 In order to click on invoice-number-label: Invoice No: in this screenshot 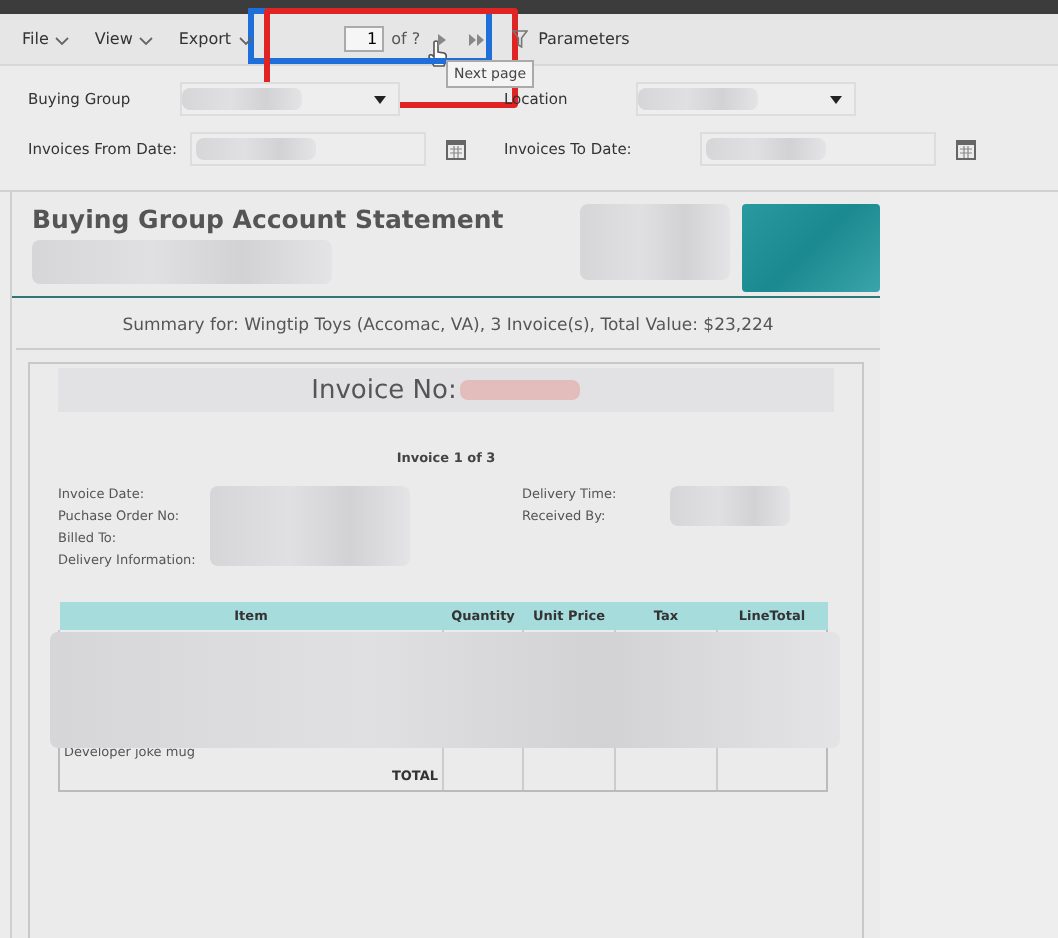, I will do `click(384, 390)`.